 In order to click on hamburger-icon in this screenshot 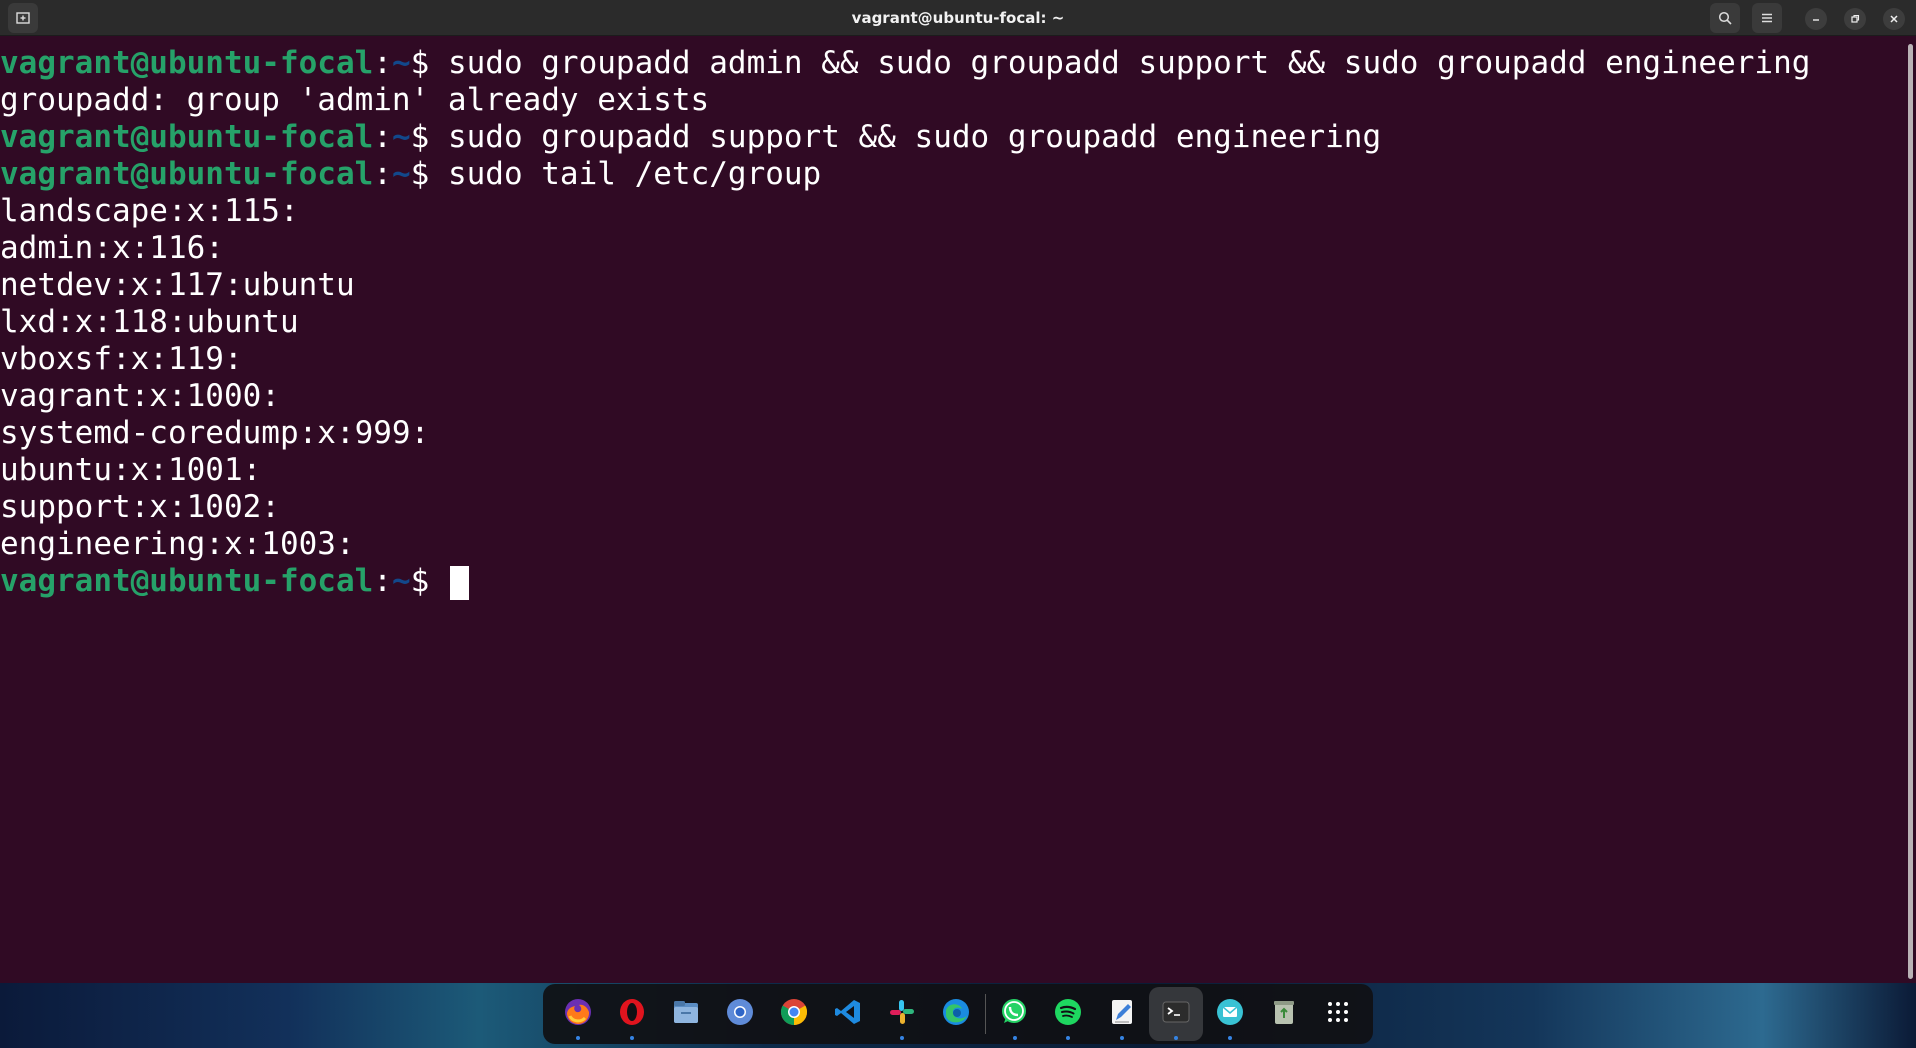, I will do `click(1767, 18)`.